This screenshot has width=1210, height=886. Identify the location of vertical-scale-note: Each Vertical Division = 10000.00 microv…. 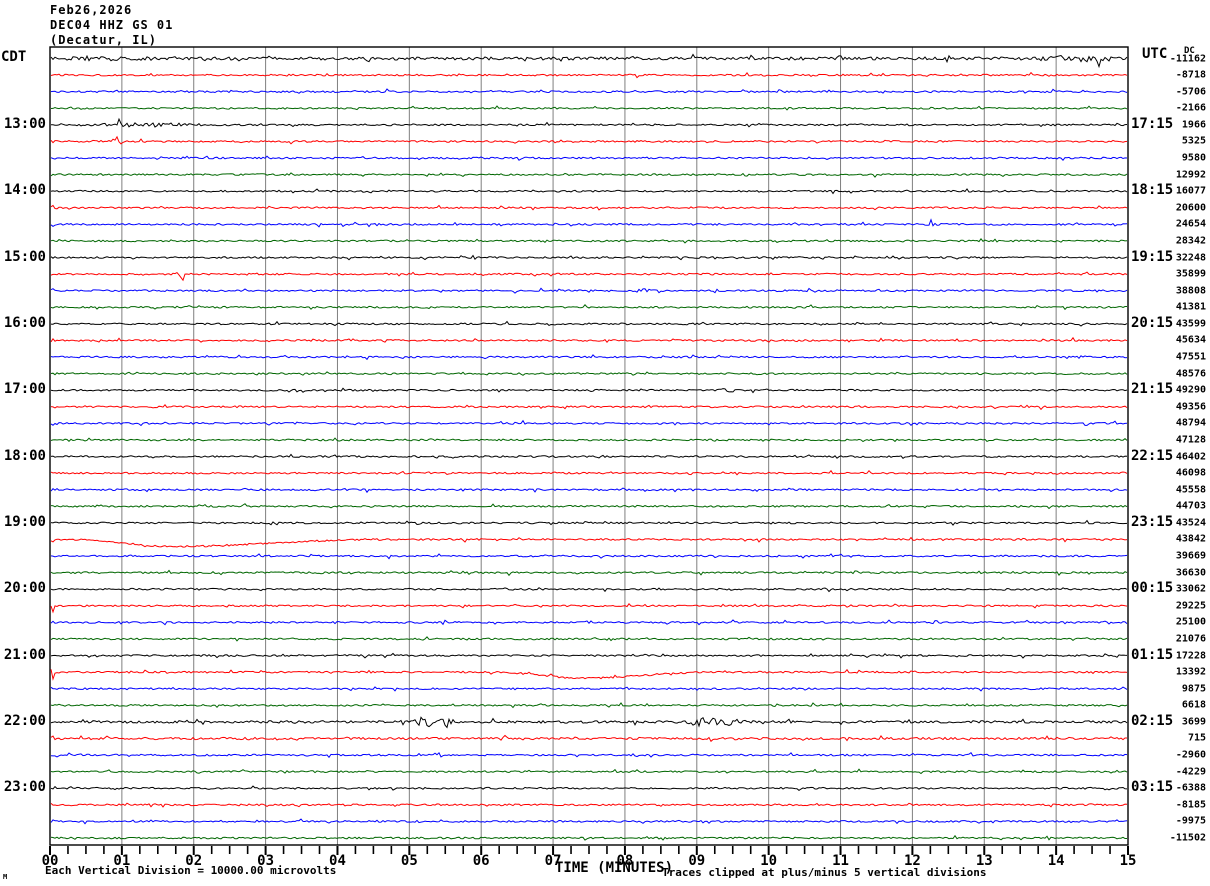
(191, 870).